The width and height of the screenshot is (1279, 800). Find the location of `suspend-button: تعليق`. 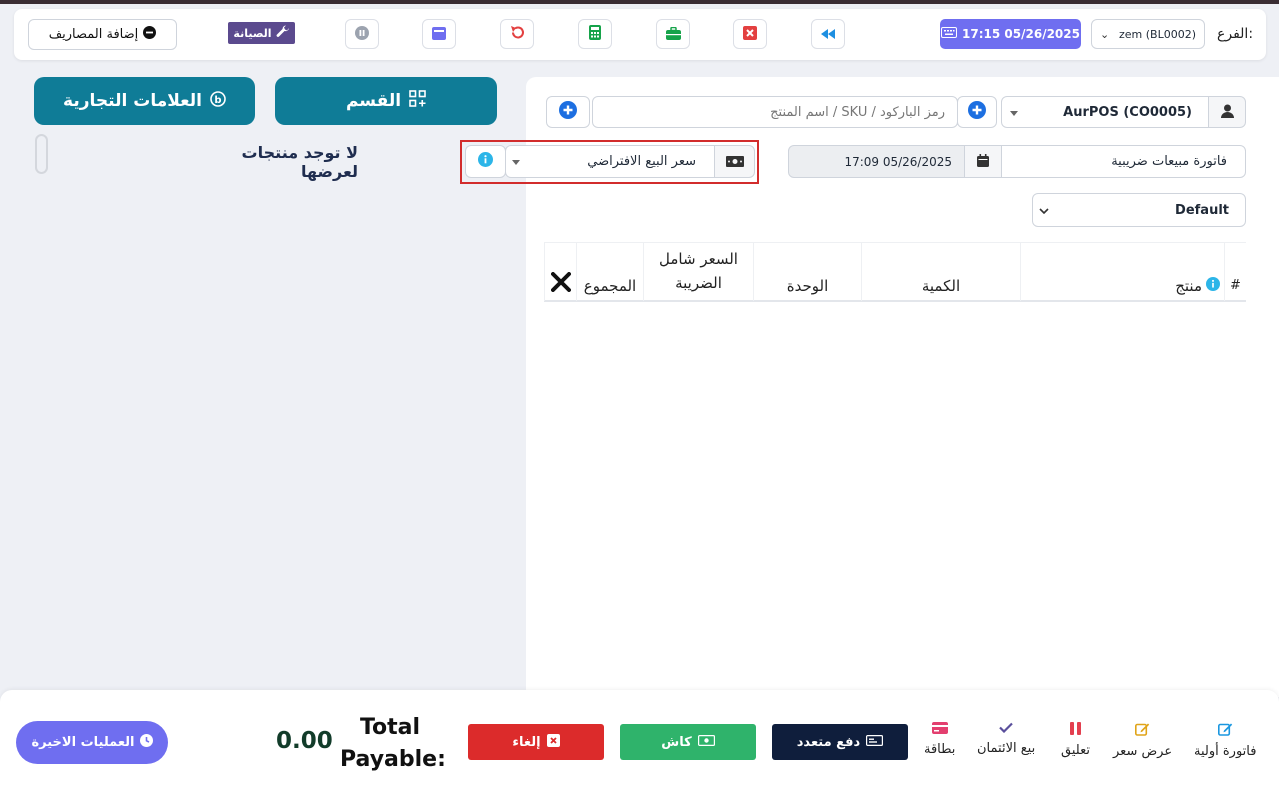

suspend-button: تعليق is located at coordinates (1075, 740).